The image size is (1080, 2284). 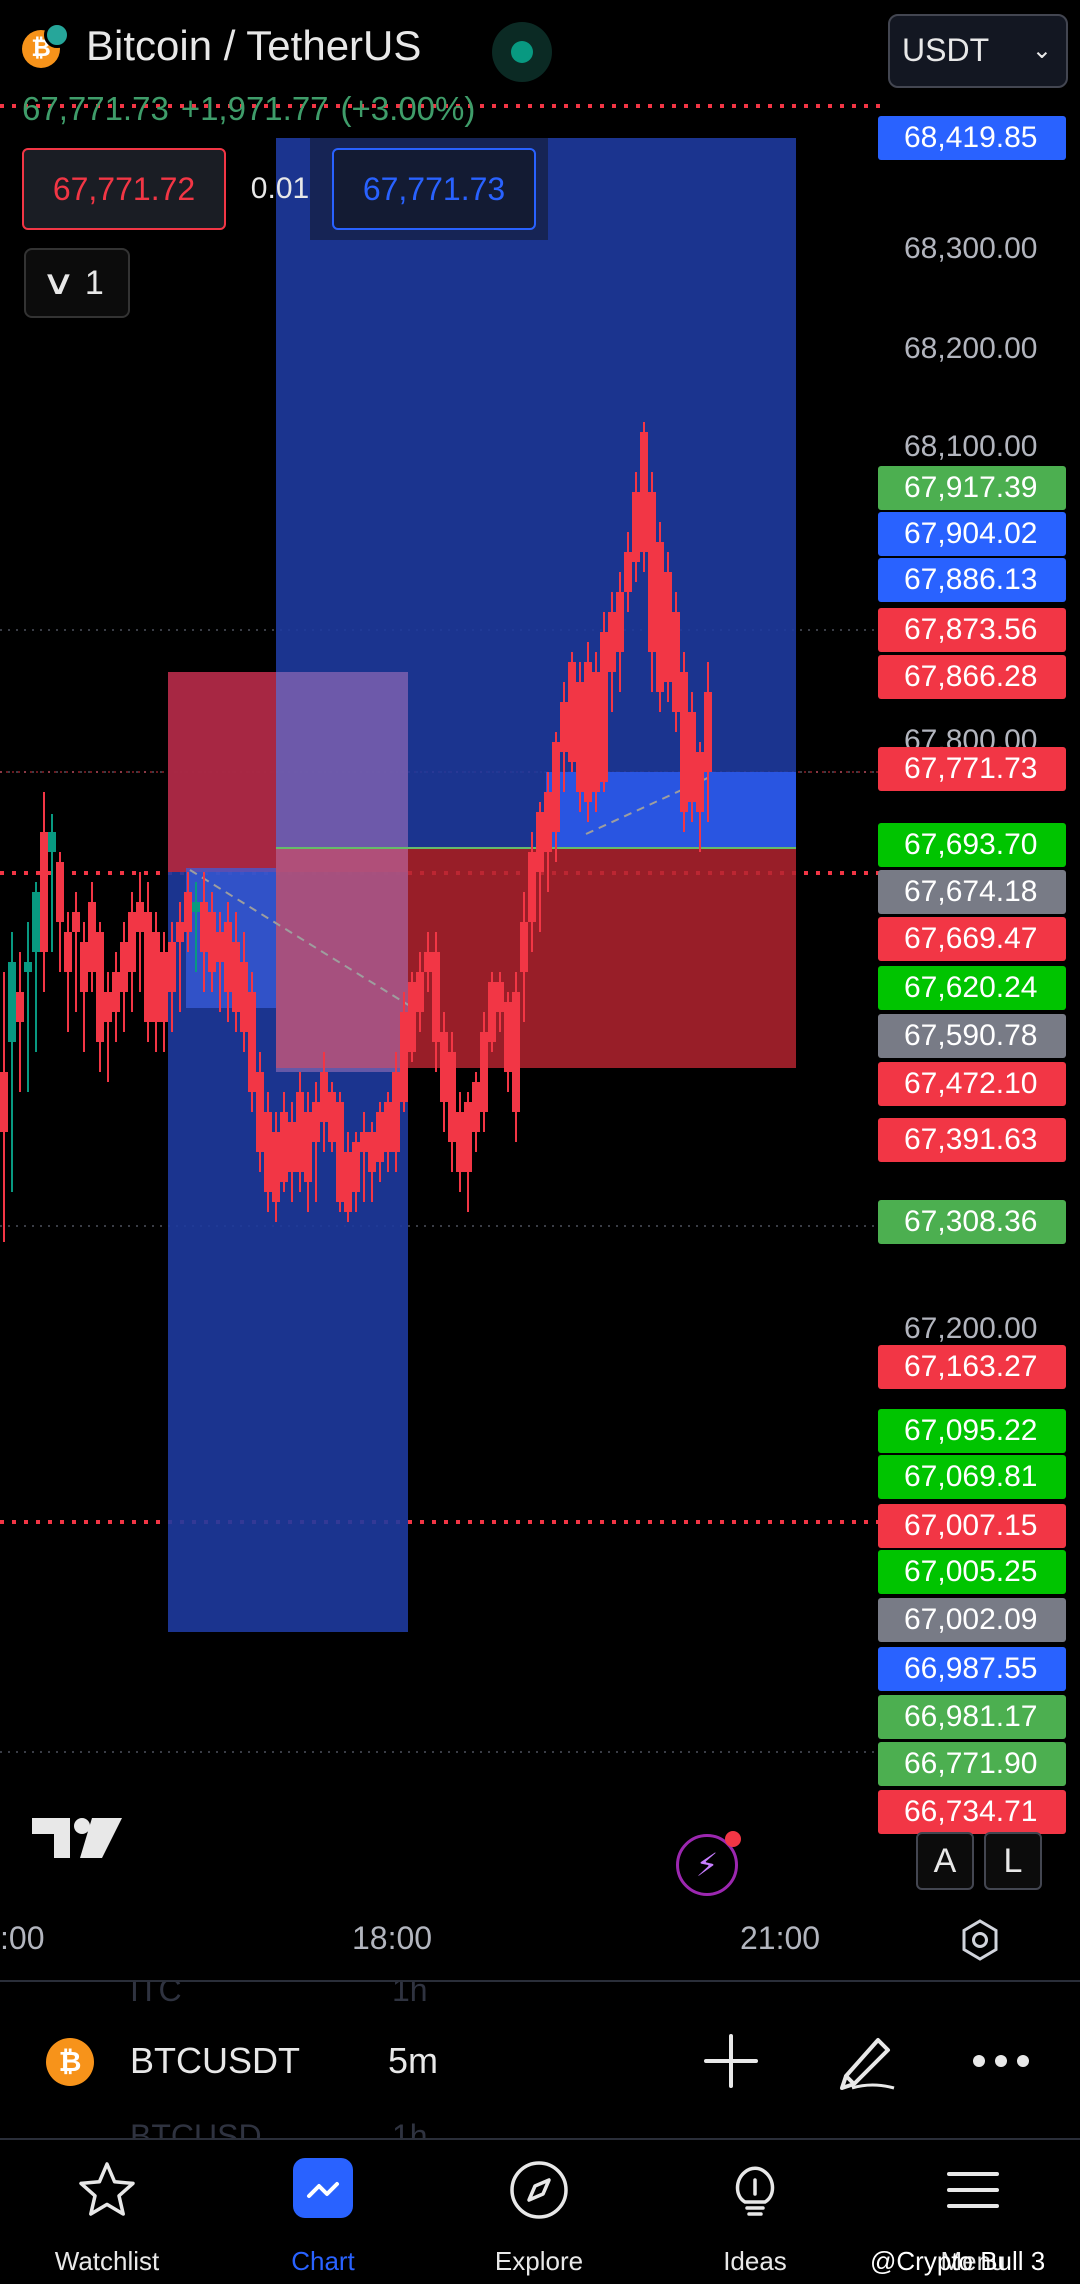 What do you see at coordinates (972, 1477) in the screenshot?
I see `price-label: 67,069.81` at bounding box center [972, 1477].